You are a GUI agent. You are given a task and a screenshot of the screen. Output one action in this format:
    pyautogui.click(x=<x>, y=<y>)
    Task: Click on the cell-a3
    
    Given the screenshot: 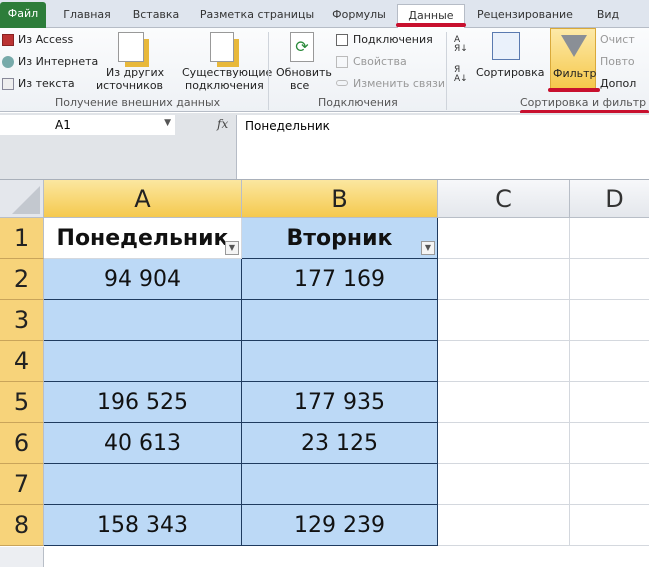 What is the action you would take?
    pyautogui.click(x=143, y=320)
    